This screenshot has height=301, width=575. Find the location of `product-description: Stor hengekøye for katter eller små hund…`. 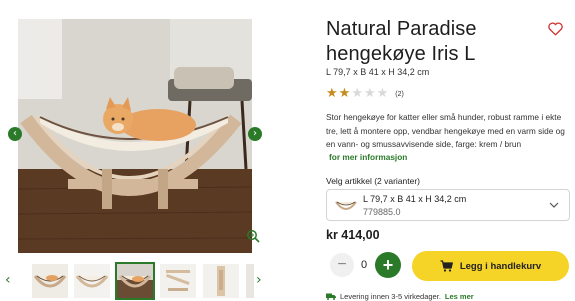

product-description: Stor hengekøye for katter eller små hund… is located at coordinates (445, 130).